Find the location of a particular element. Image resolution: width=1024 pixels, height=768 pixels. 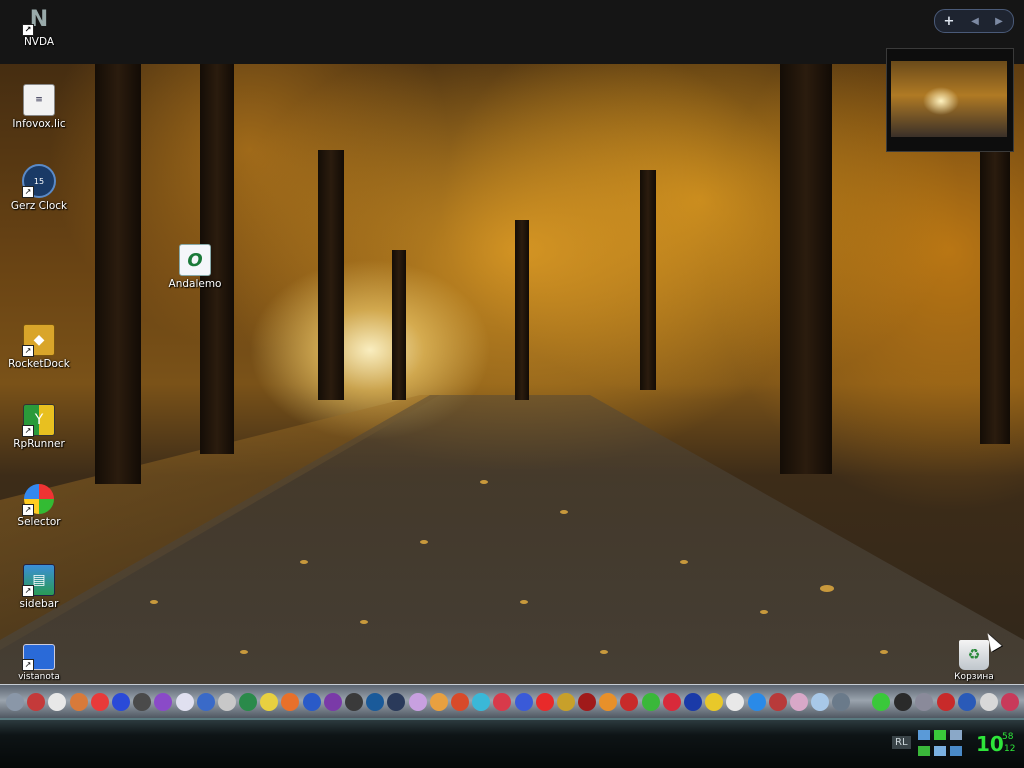

desktop-icon-label: sidebar is located at coordinates (39, 604).